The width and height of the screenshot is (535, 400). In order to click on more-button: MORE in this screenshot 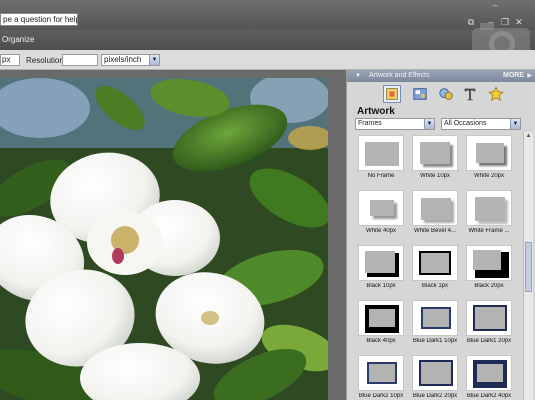, I will do `click(513, 76)`.